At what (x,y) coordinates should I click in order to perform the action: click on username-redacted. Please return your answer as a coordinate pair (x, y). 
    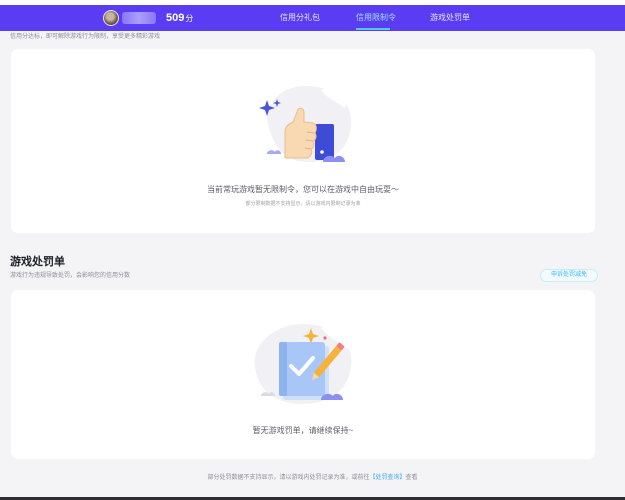
    Looking at the image, I should click on (139, 18).